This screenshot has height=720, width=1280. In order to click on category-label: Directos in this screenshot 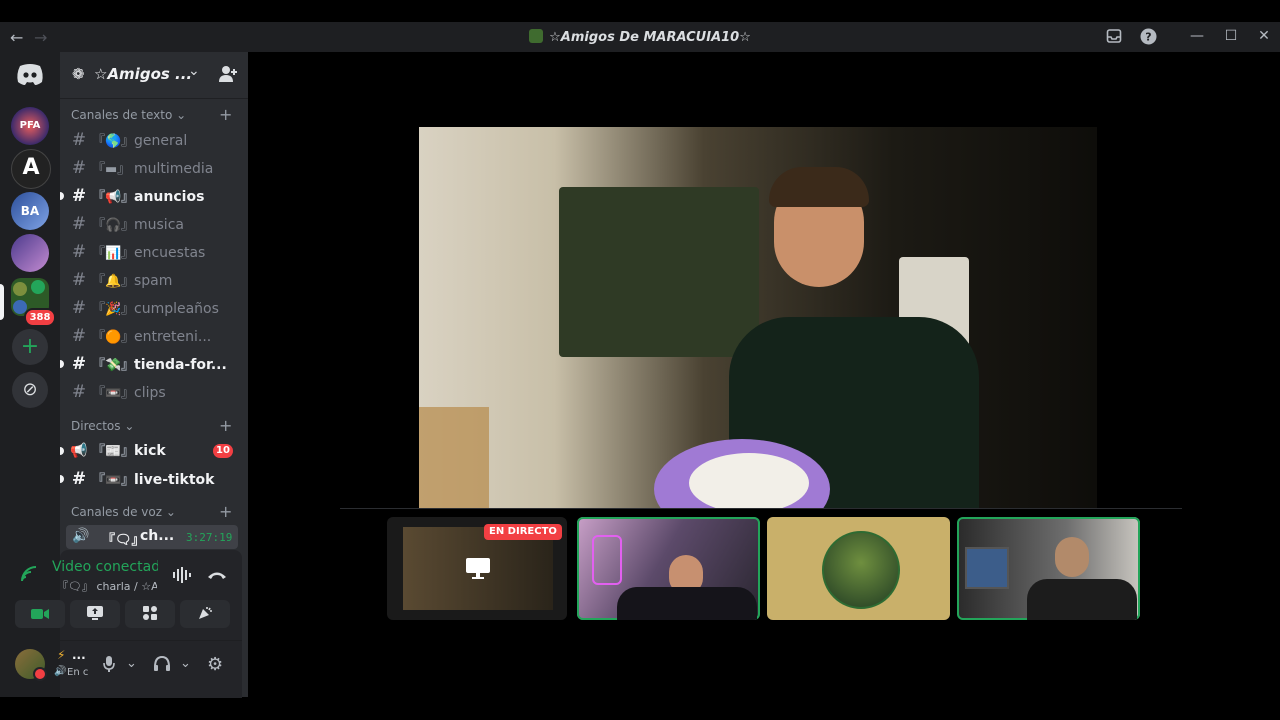, I will do `click(96, 426)`.